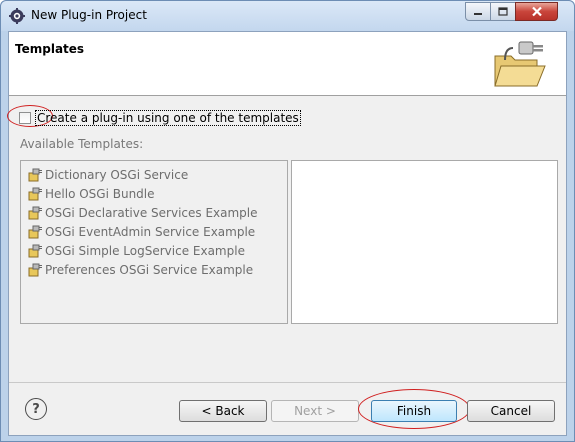 The height and width of the screenshot is (442, 575). Describe the element at coordinates (50, 49) in the screenshot. I see `page-title: Templates` at that location.